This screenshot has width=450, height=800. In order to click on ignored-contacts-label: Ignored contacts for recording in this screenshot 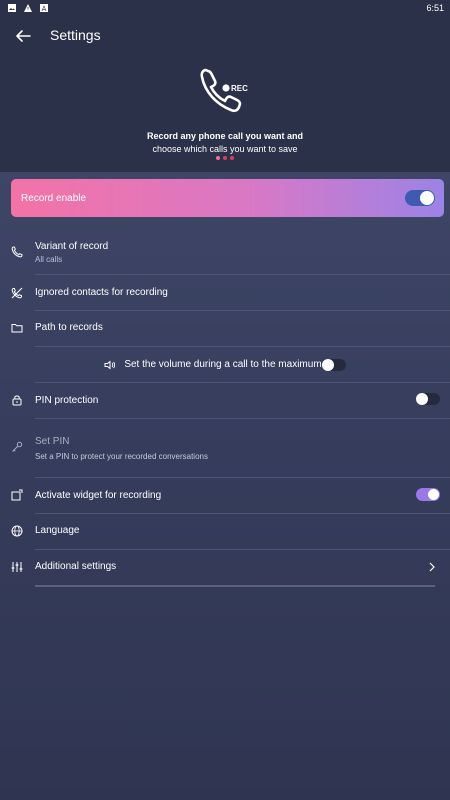, I will do `click(101, 292)`.